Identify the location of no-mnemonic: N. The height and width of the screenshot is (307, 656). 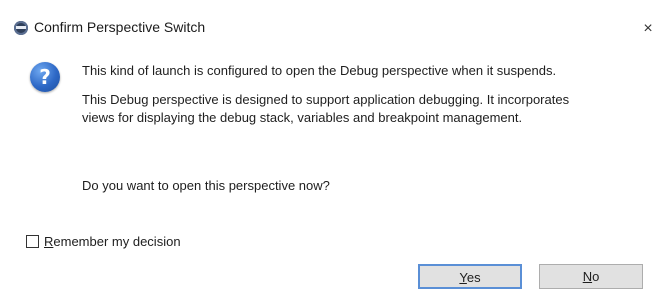
(587, 276).